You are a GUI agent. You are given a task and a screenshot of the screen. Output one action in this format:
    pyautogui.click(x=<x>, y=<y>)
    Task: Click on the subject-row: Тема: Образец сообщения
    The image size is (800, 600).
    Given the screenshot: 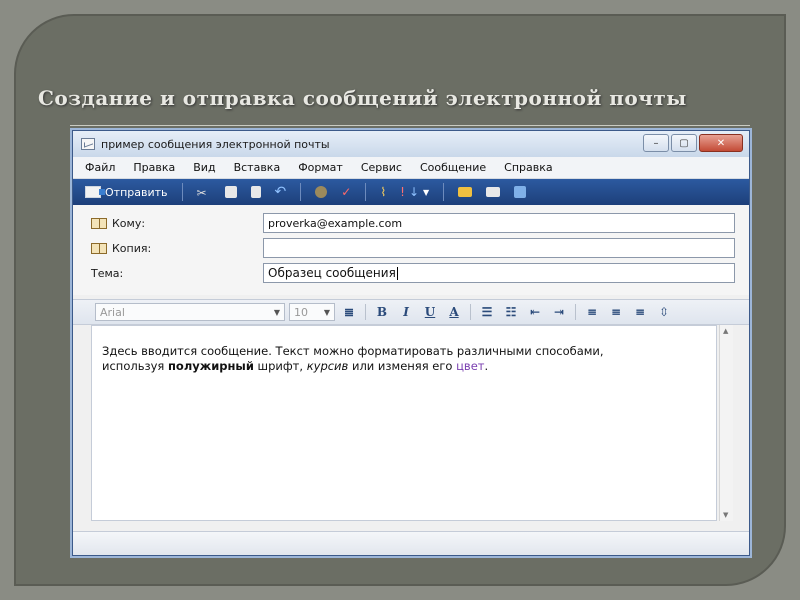 What is the action you would take?
    pyautogui.click(x=413, y=273)
    